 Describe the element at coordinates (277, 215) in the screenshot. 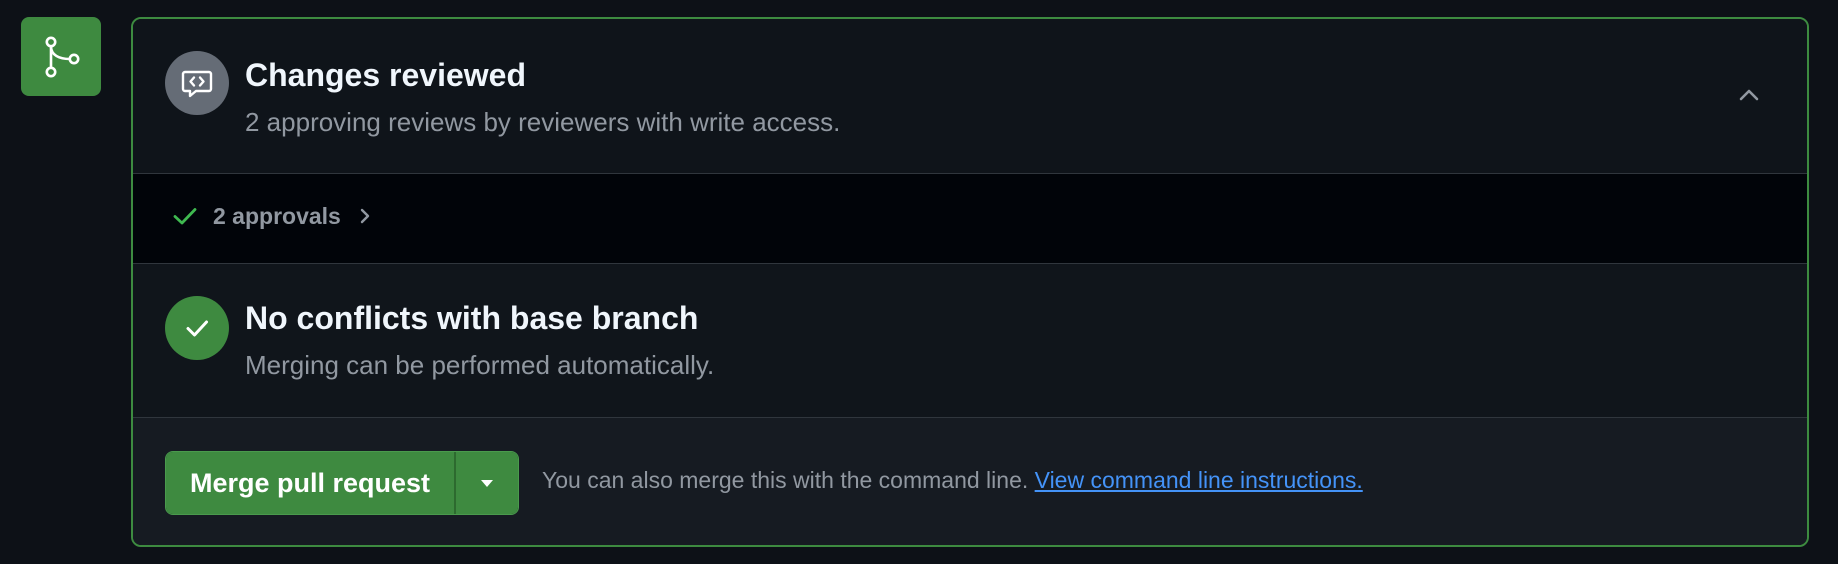

I see `approvals-label: 2 approvals` at that location.